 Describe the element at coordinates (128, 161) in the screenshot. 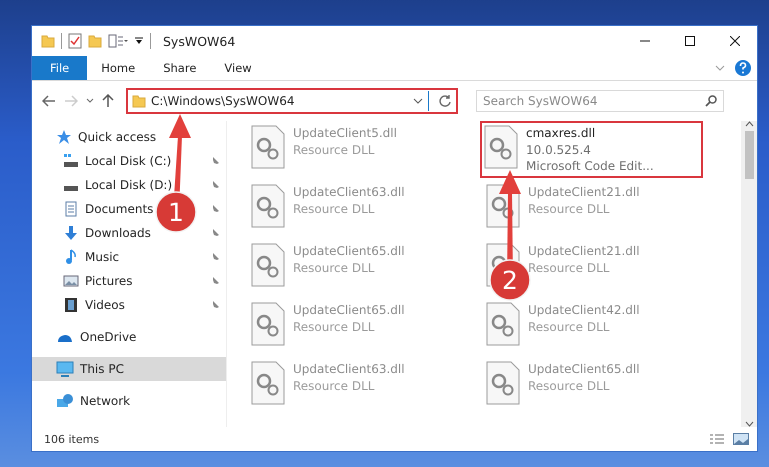

I see `sidebar-item: Local Disk (C:)` at that location.